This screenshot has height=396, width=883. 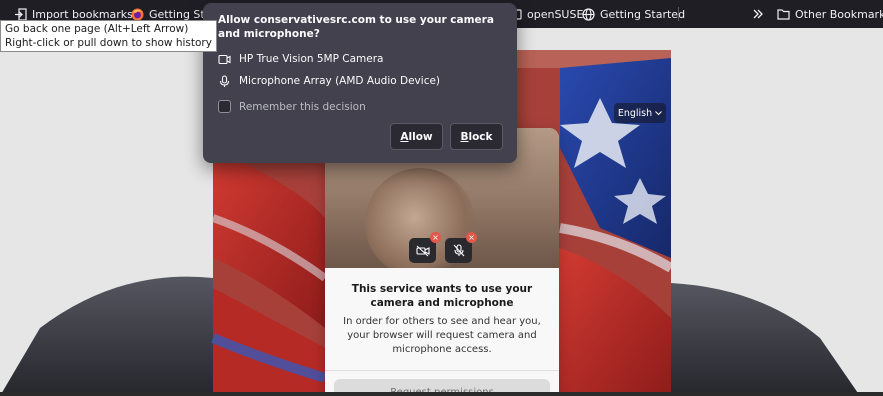 I want to click on microphone-device-name: Microphone Array (AMD Audio Device), so click(x=340, y=81).